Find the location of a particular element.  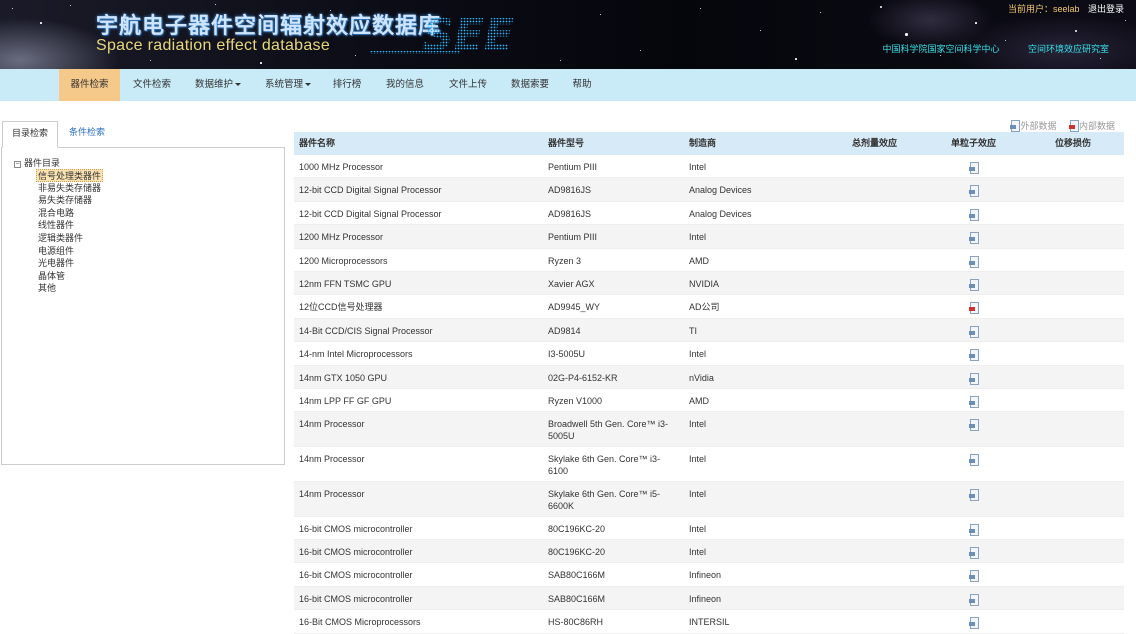

device-name-cell: 14nm LPP FF GF GPU is located at coordinates (345, 400).